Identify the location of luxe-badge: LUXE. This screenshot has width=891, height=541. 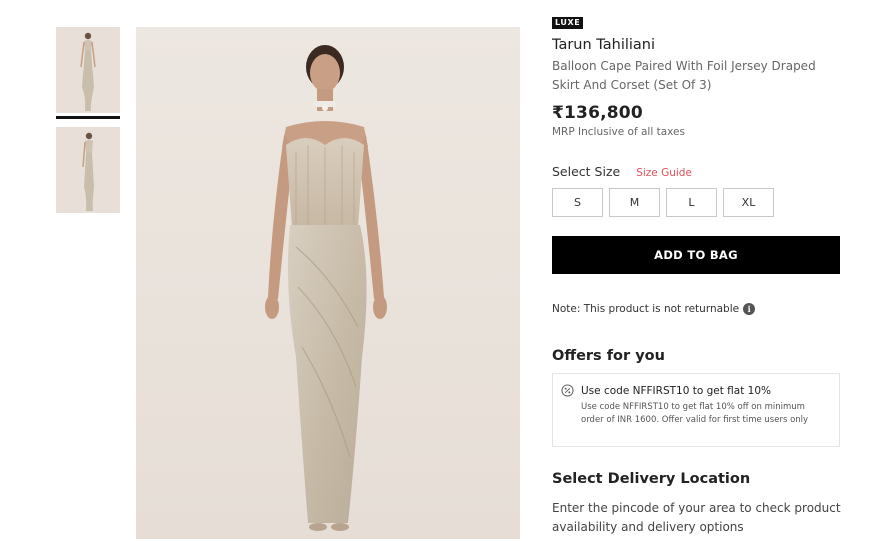
(568, 23).